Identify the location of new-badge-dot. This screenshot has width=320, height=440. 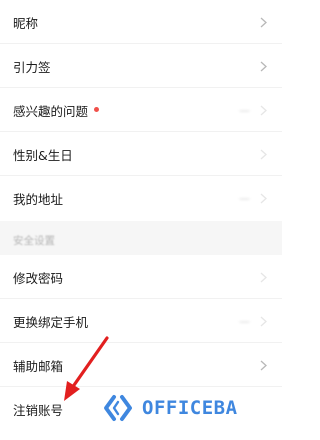
(97, 109).